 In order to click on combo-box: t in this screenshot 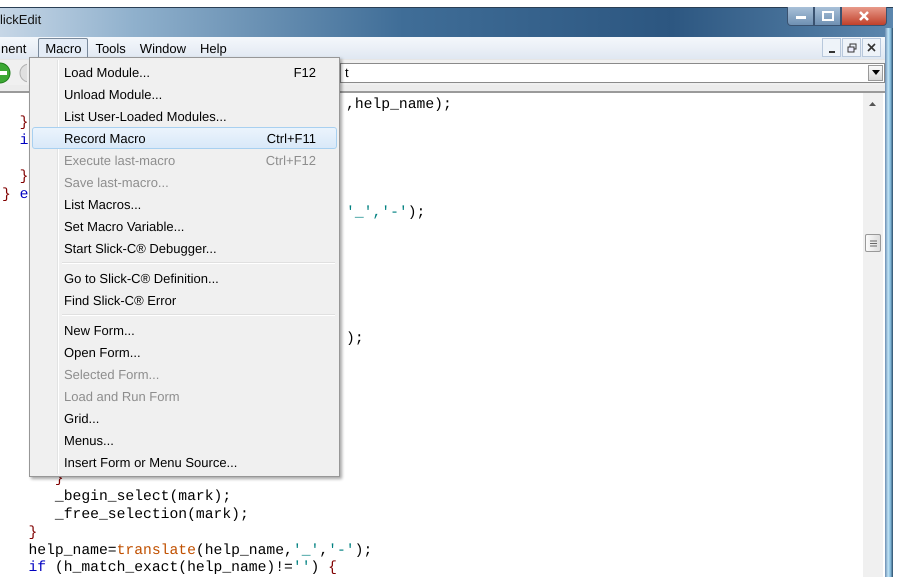, I will do `click(612, 72)`.